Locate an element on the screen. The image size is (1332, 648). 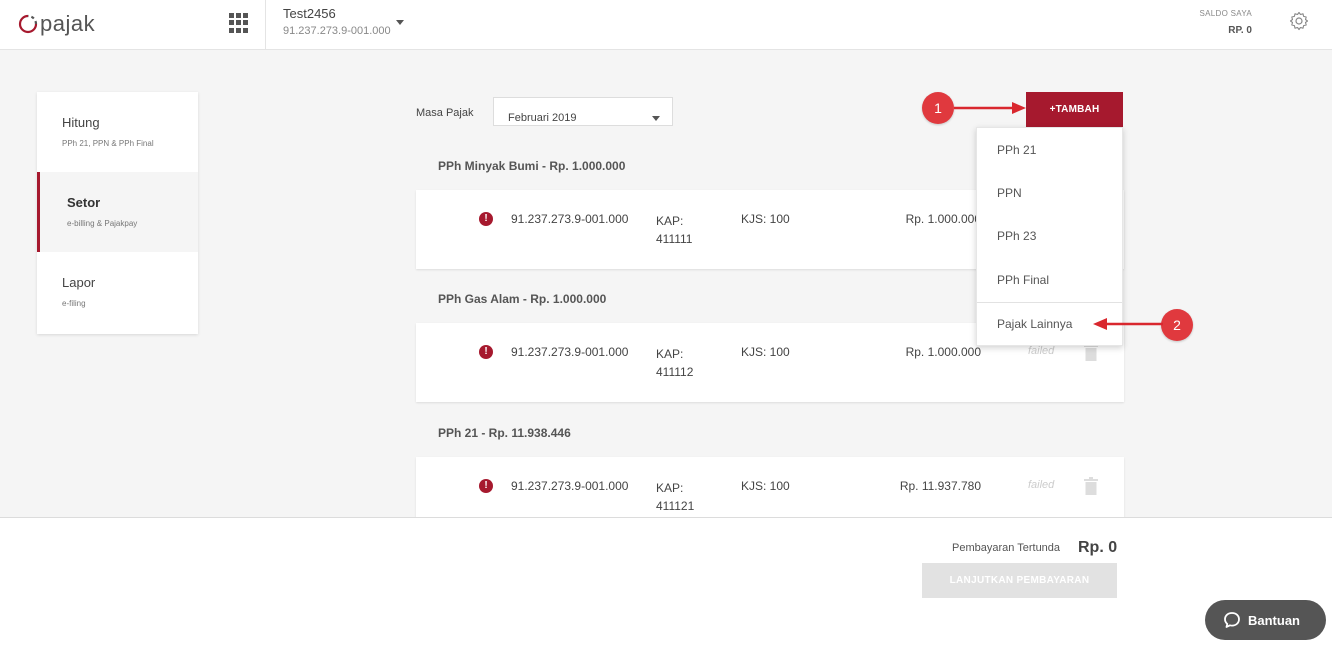
menu-divider is located at coordinates (1049, 302).